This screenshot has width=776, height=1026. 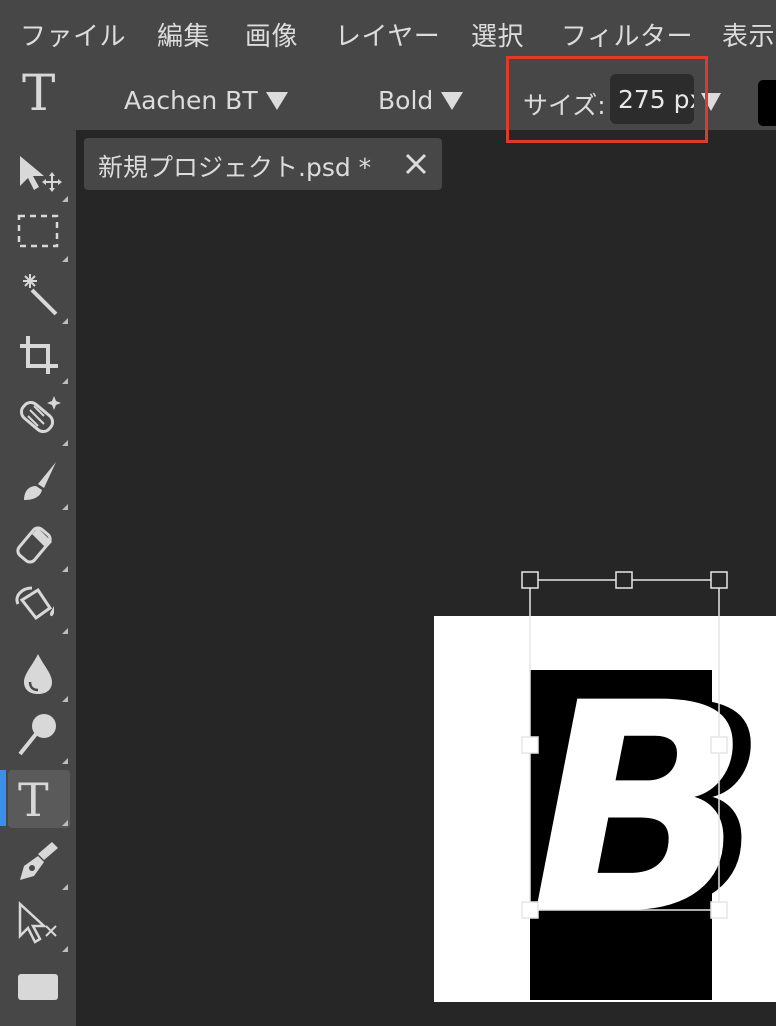 I want to click on svg-text: T, so click(x=33, y=800).